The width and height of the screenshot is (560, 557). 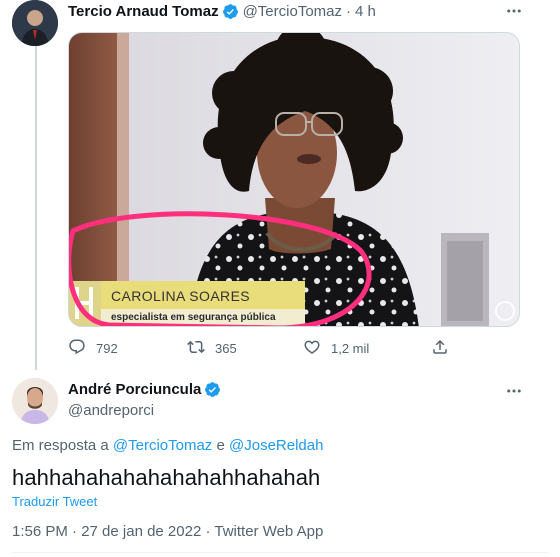 What do you see at coordinates (350, 348) in the screenshot?
I see `like-count: 1,2 mil` at bounding box center [350, 348].